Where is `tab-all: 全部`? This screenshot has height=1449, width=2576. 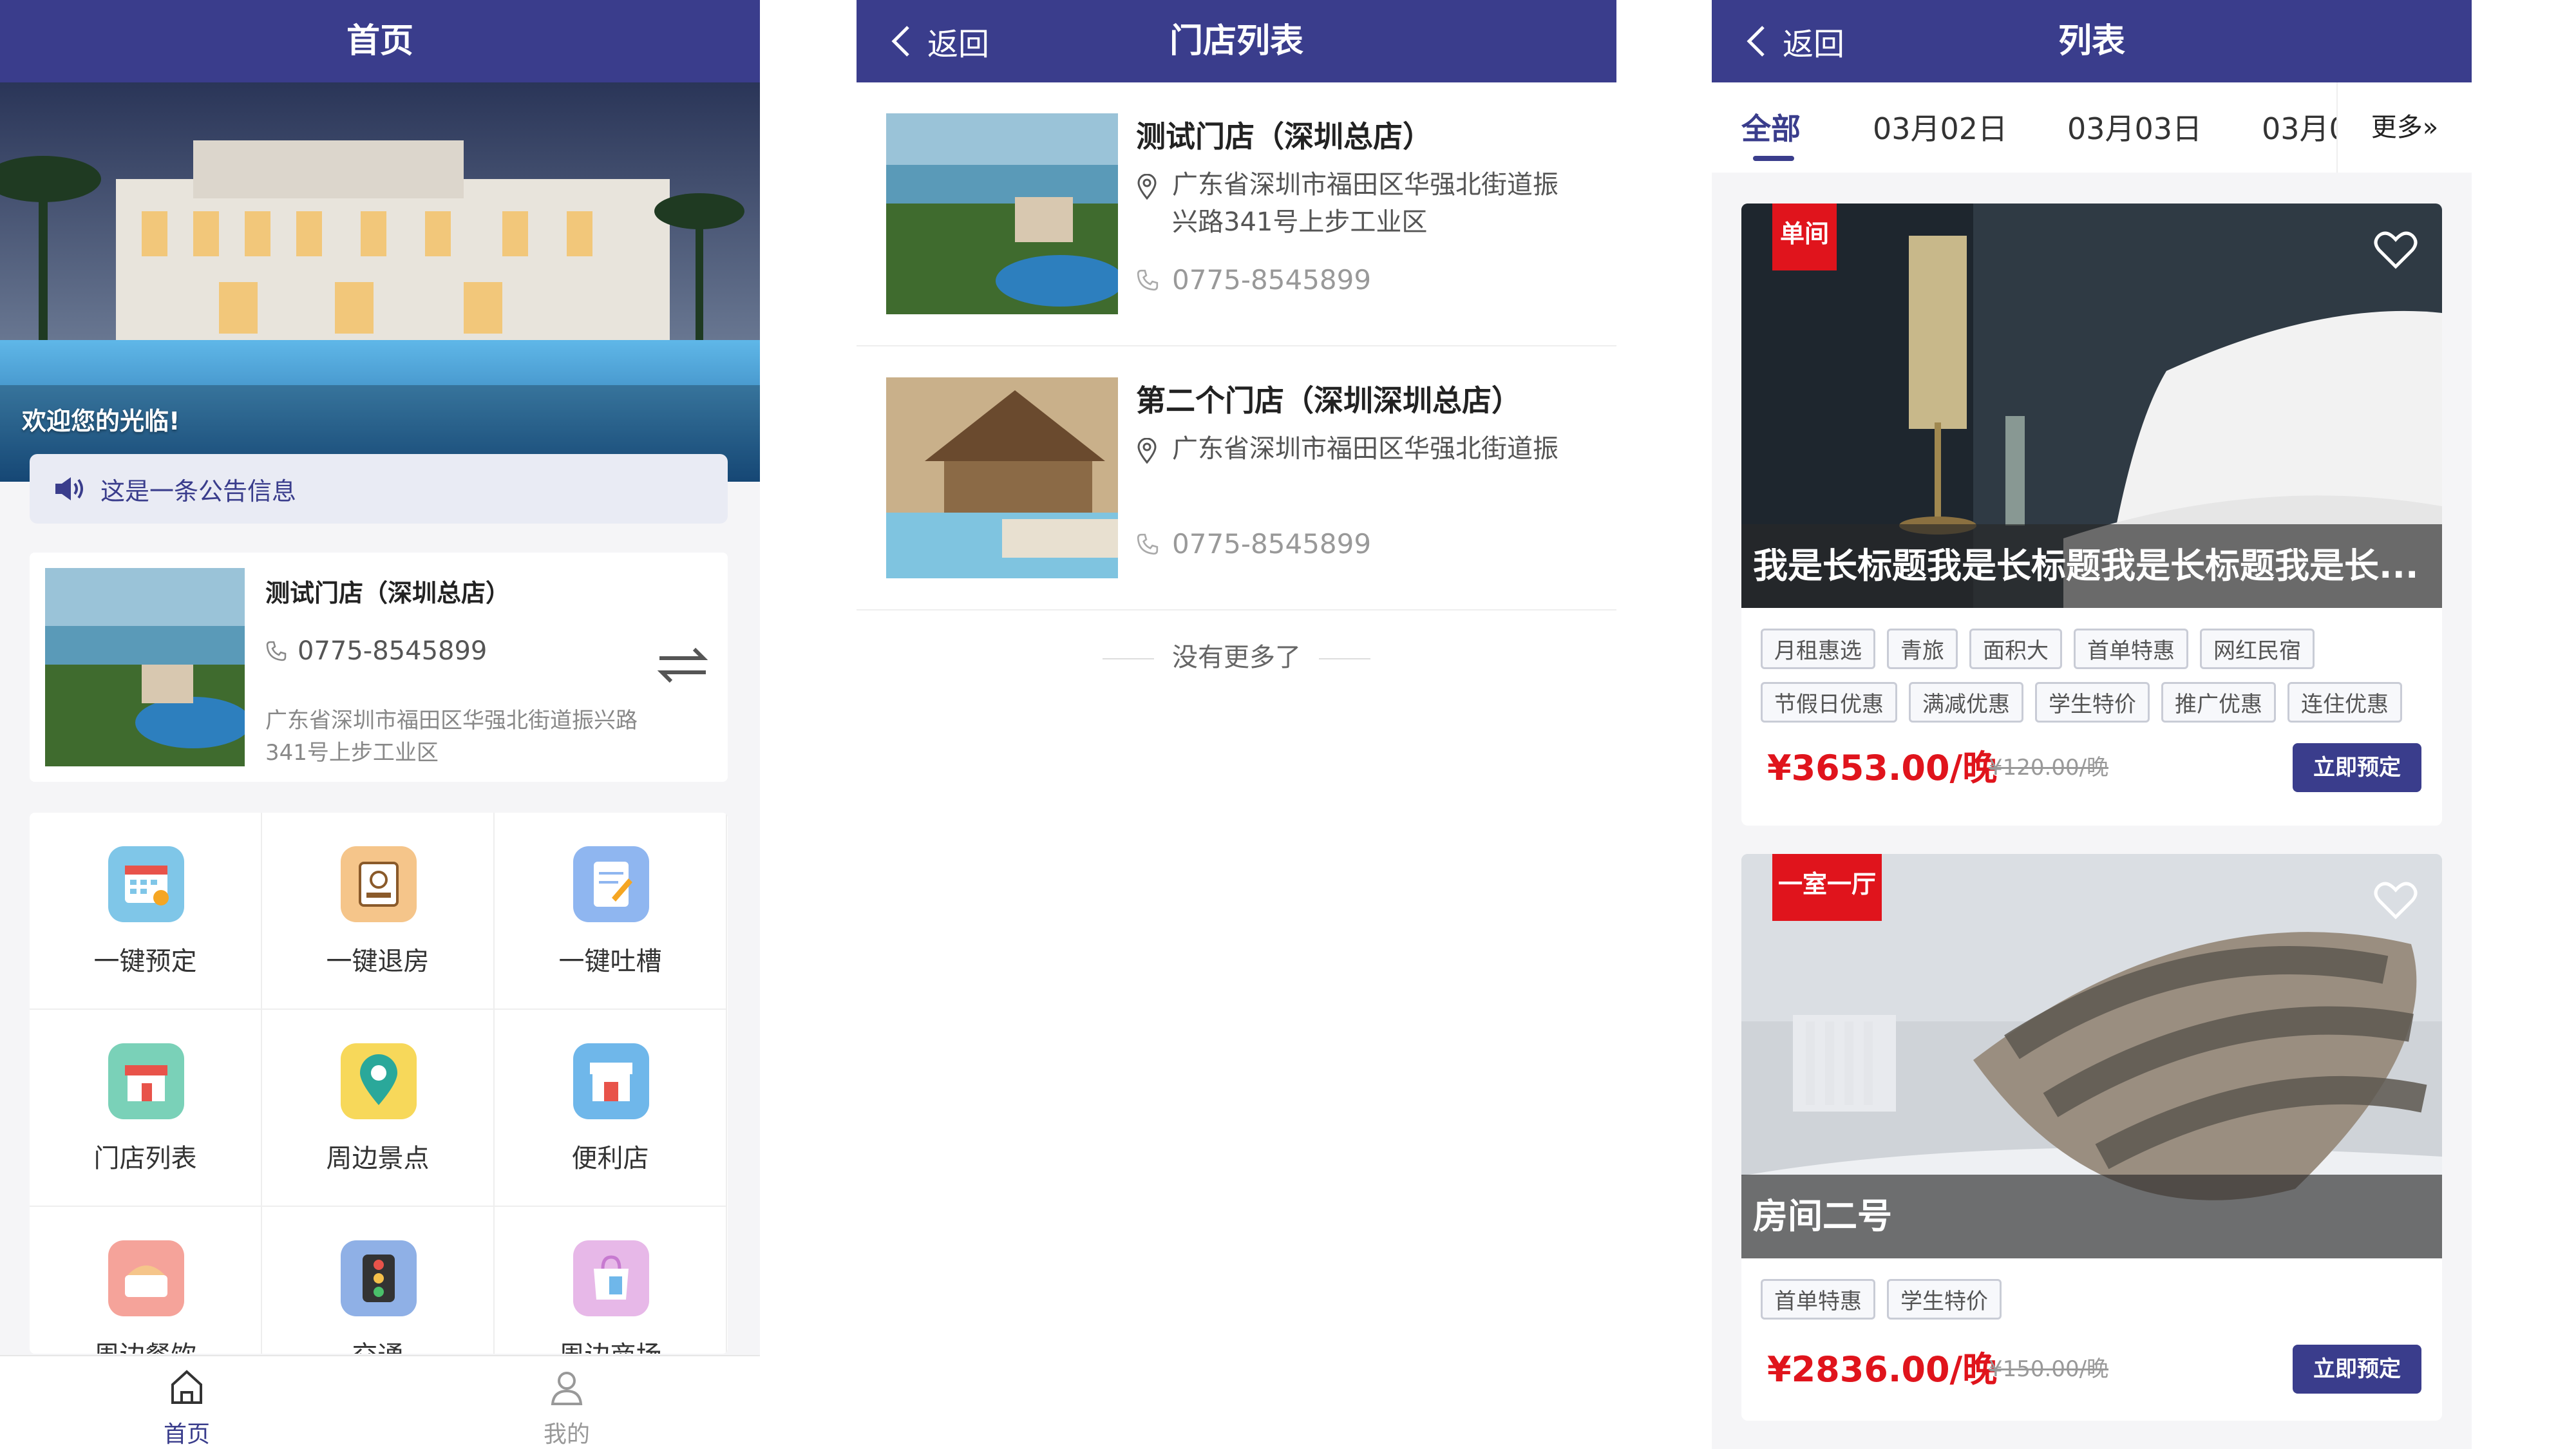
tab-all: 全部 is located at coordinates (1771, 127).